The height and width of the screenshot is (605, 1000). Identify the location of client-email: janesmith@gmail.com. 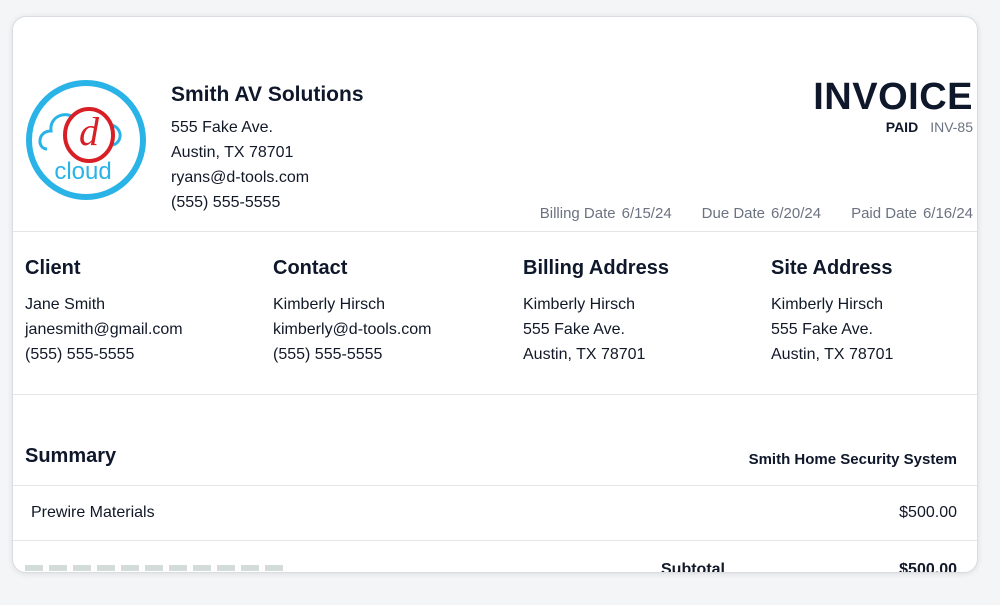
(104, 329).